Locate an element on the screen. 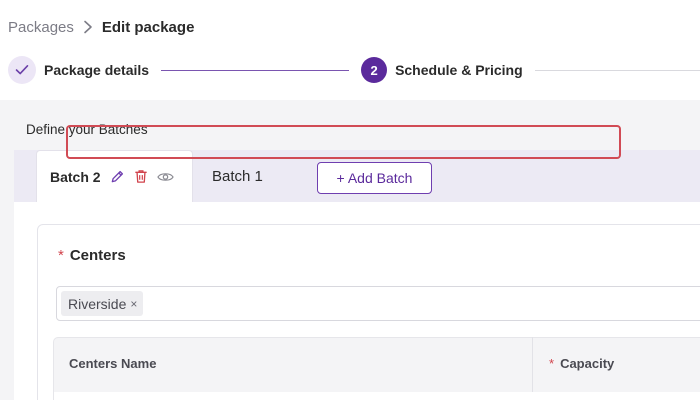  step-label-package-details: Package details is located at coordinates (96, 70).